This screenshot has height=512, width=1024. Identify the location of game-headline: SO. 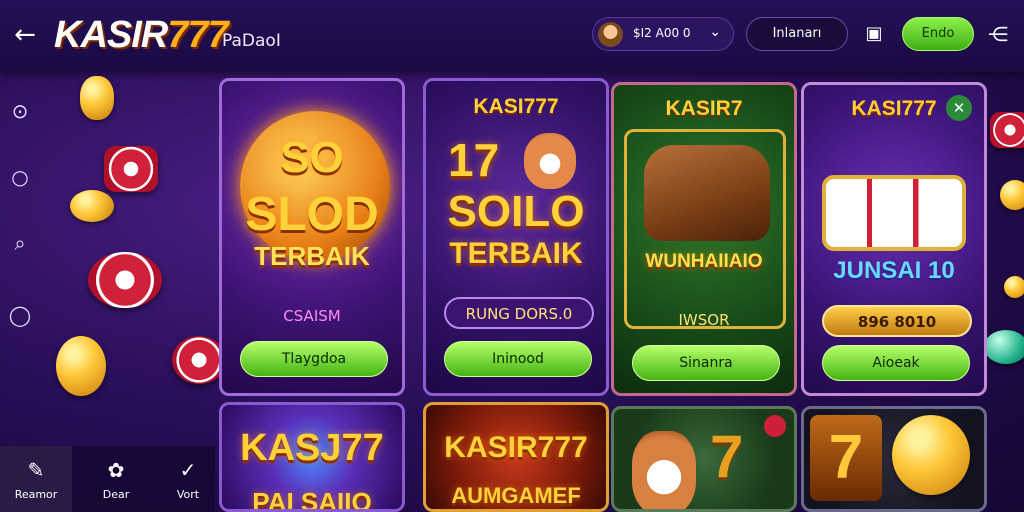
(312, 157).